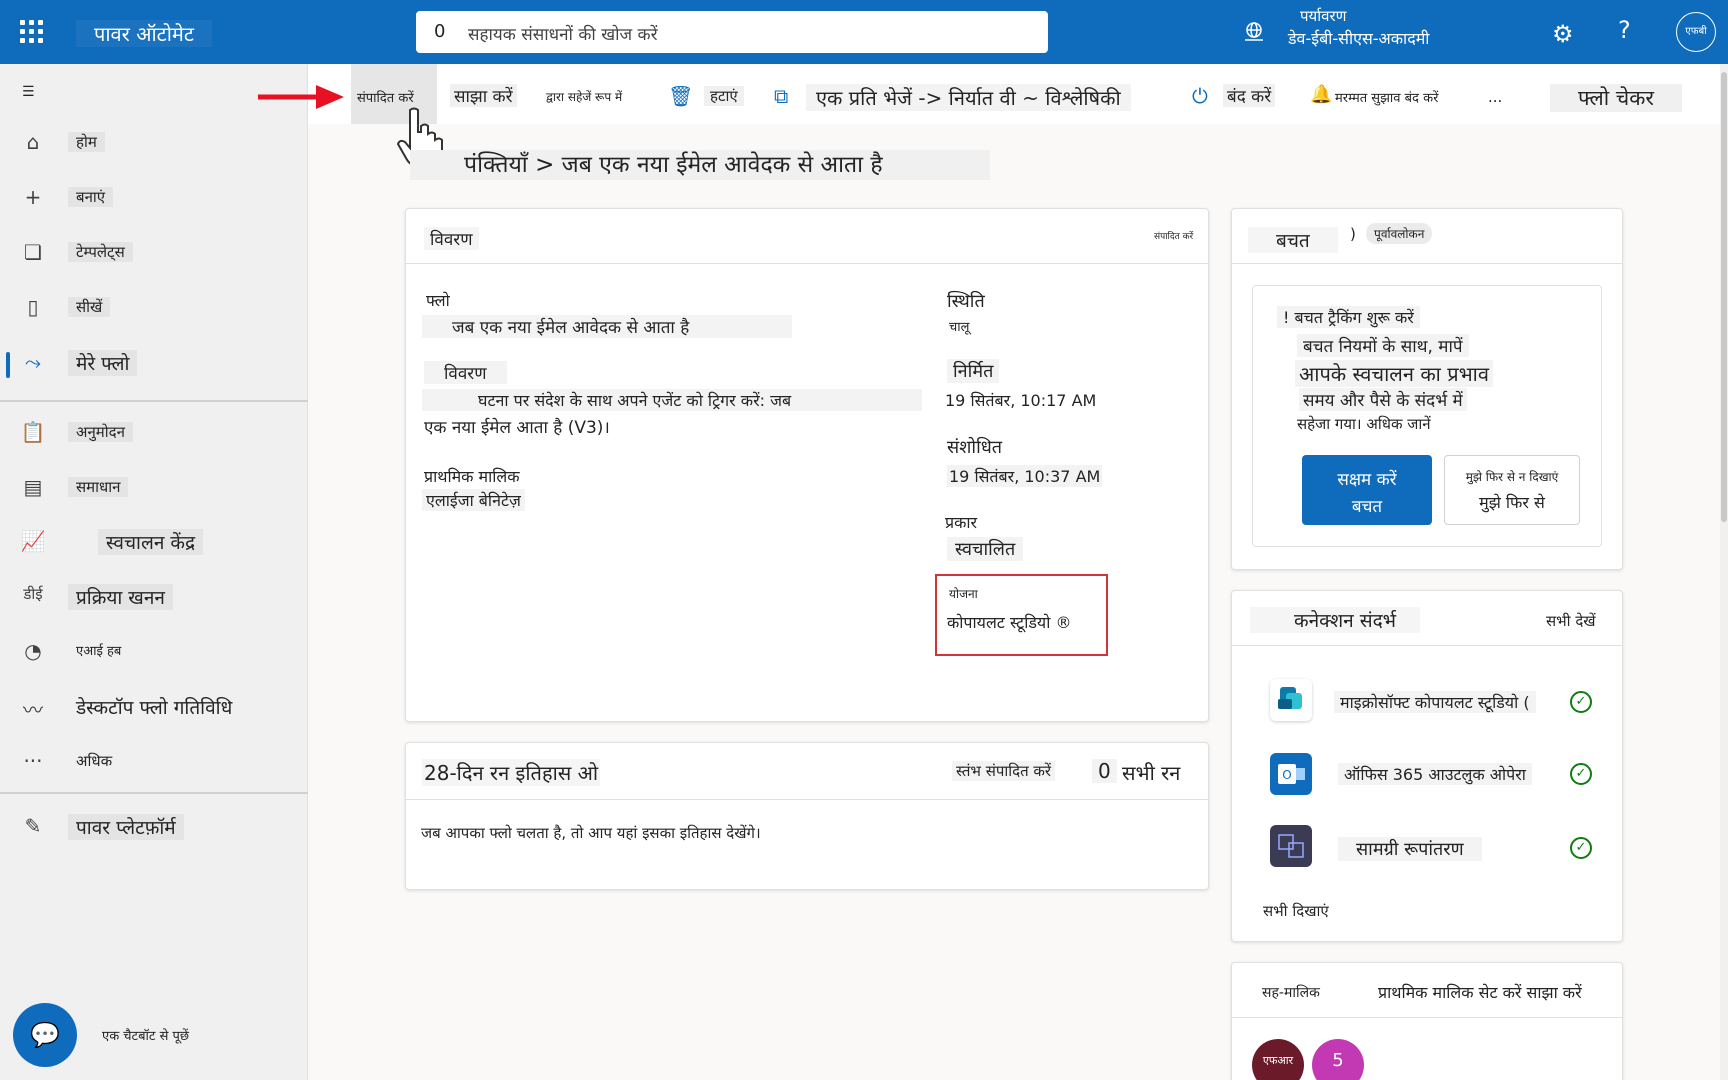 This screenshot has width=1728, height=1080. What do you see at coordinates (154, 309) in the screenshot?
I see `nav-item-learn: ▯ सीखें` at bounding box center [154, 309].